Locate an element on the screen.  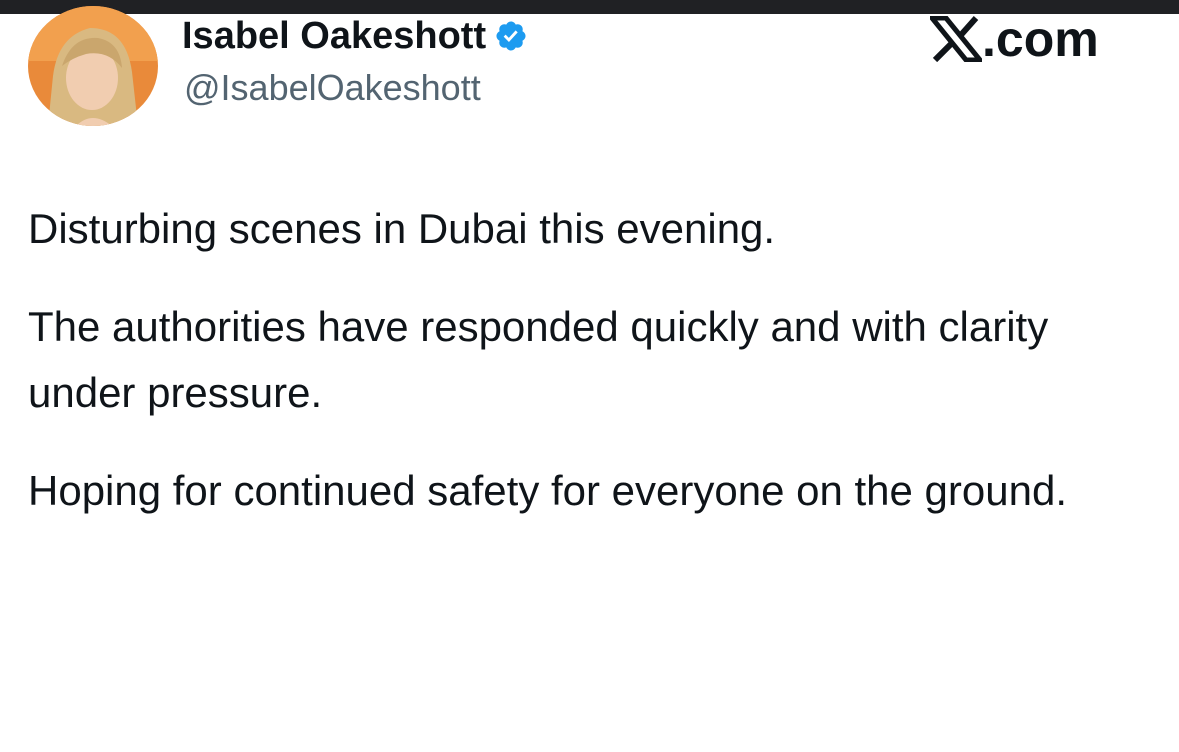
x-logo-icon is located at coordinates (956, 39).